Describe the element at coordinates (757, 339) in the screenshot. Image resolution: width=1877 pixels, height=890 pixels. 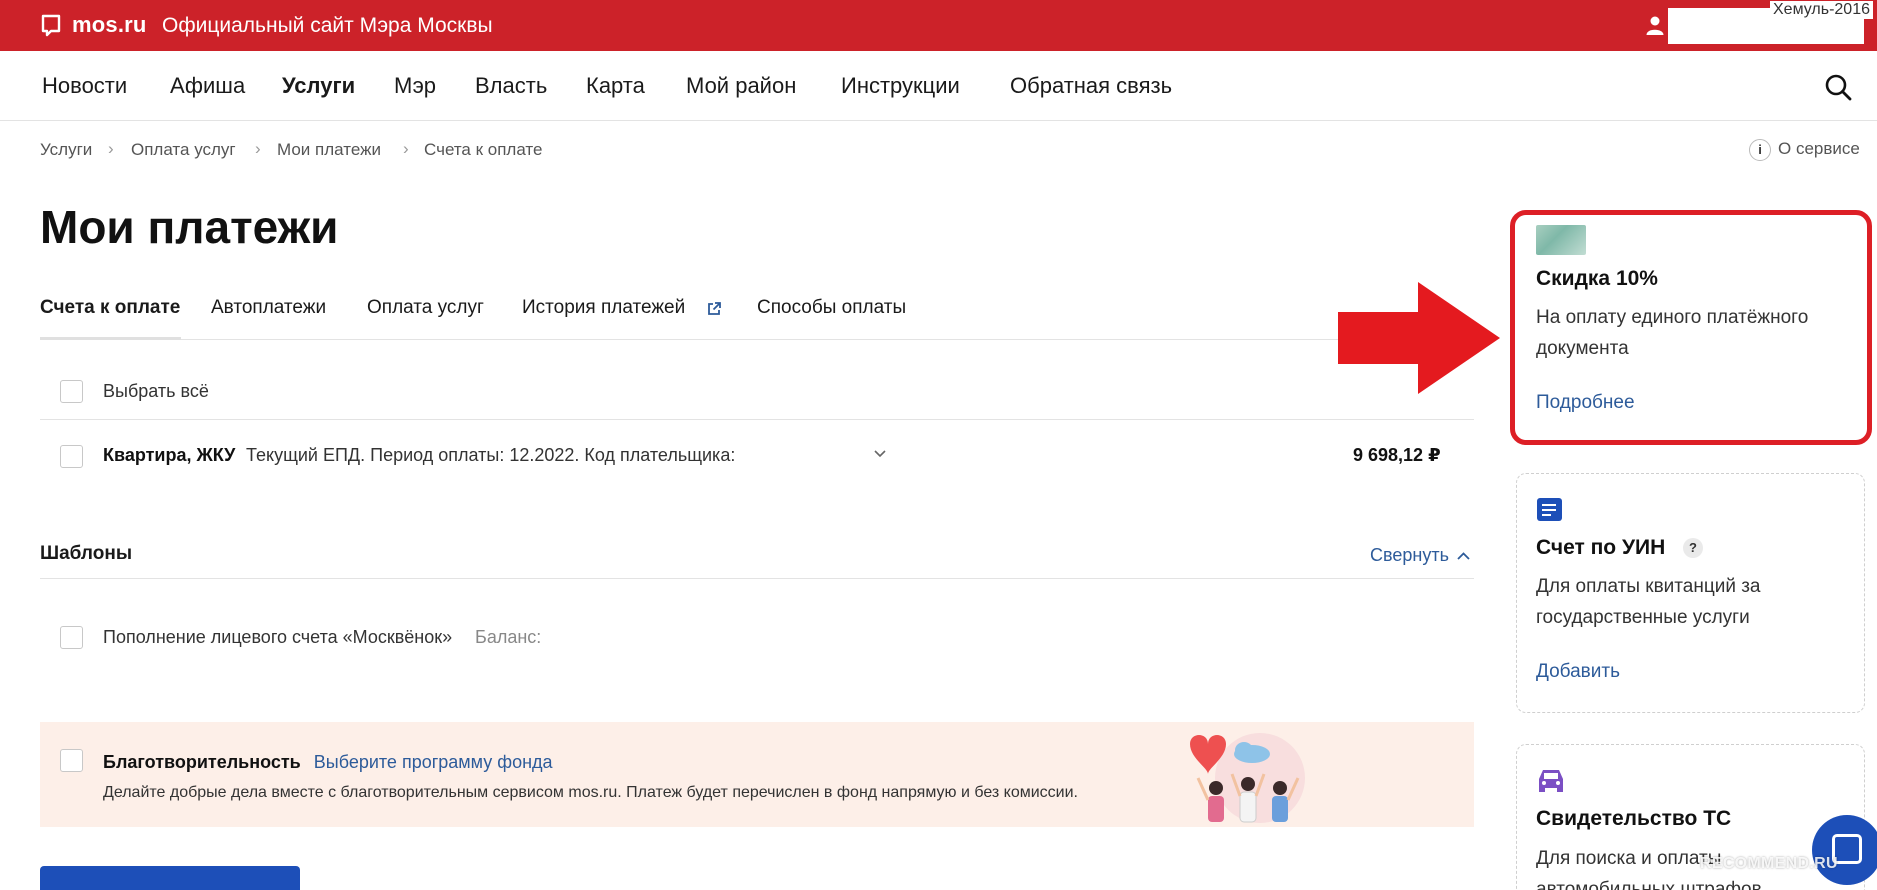
I see `tabs-divider` at that location.